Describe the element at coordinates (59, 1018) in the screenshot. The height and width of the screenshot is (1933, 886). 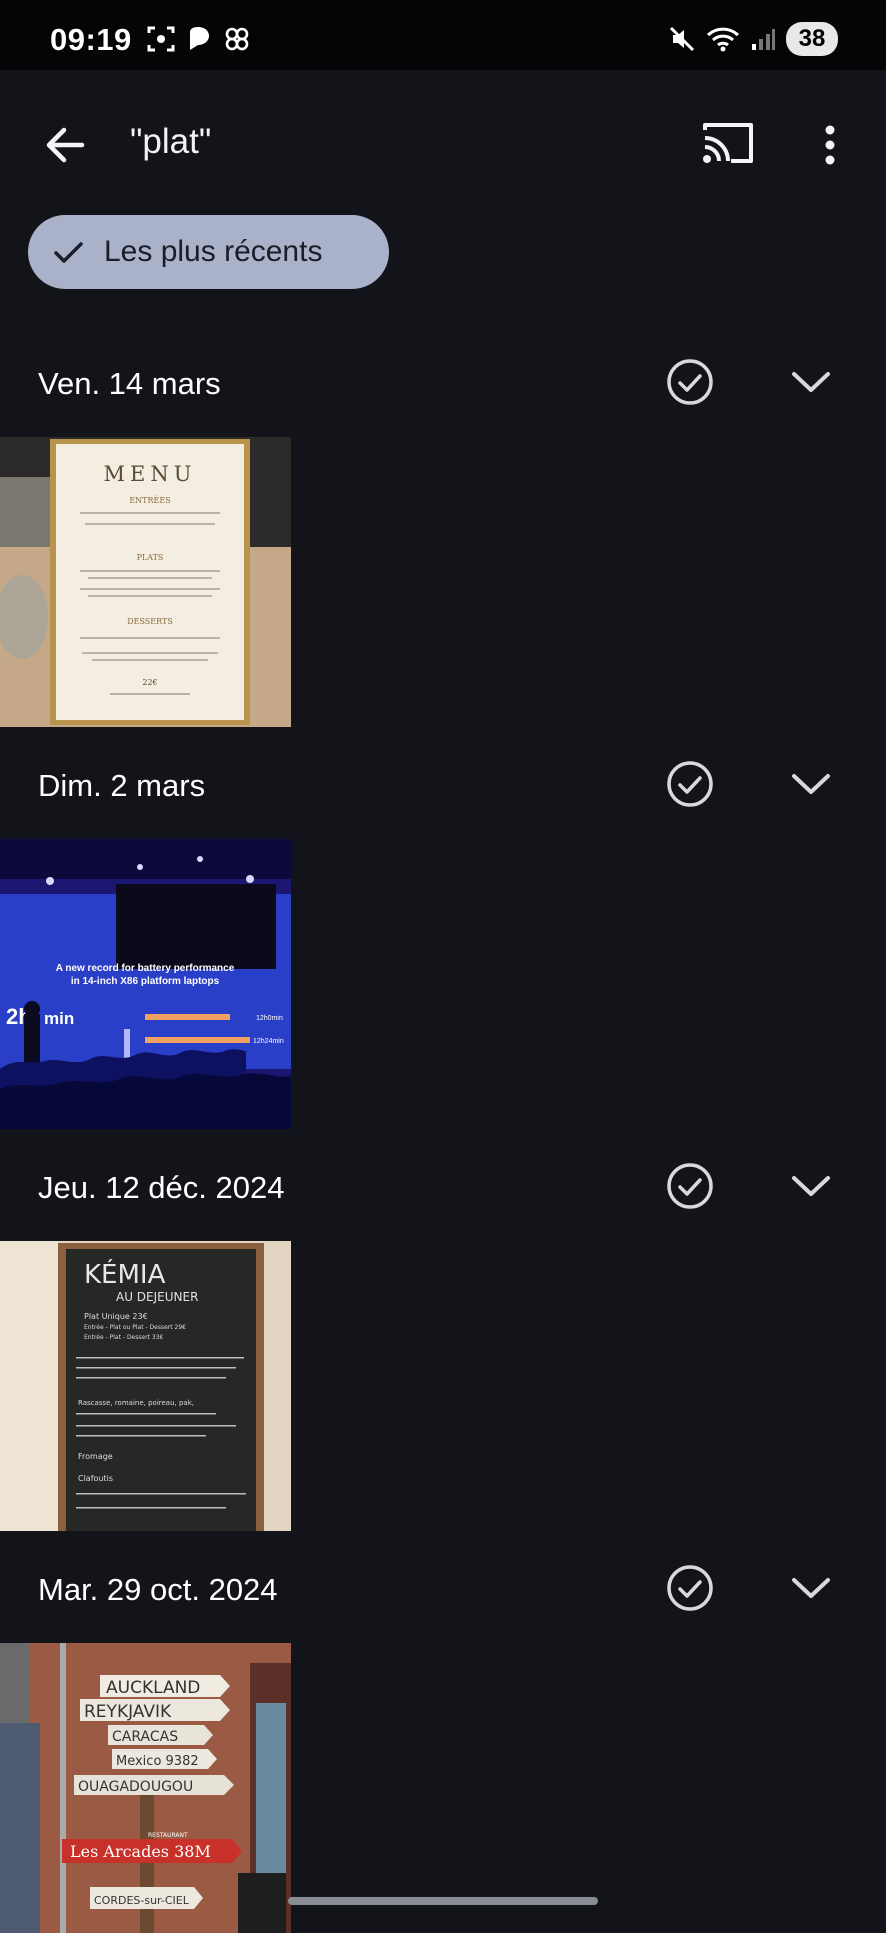
I see `slide-text: min` at that location.